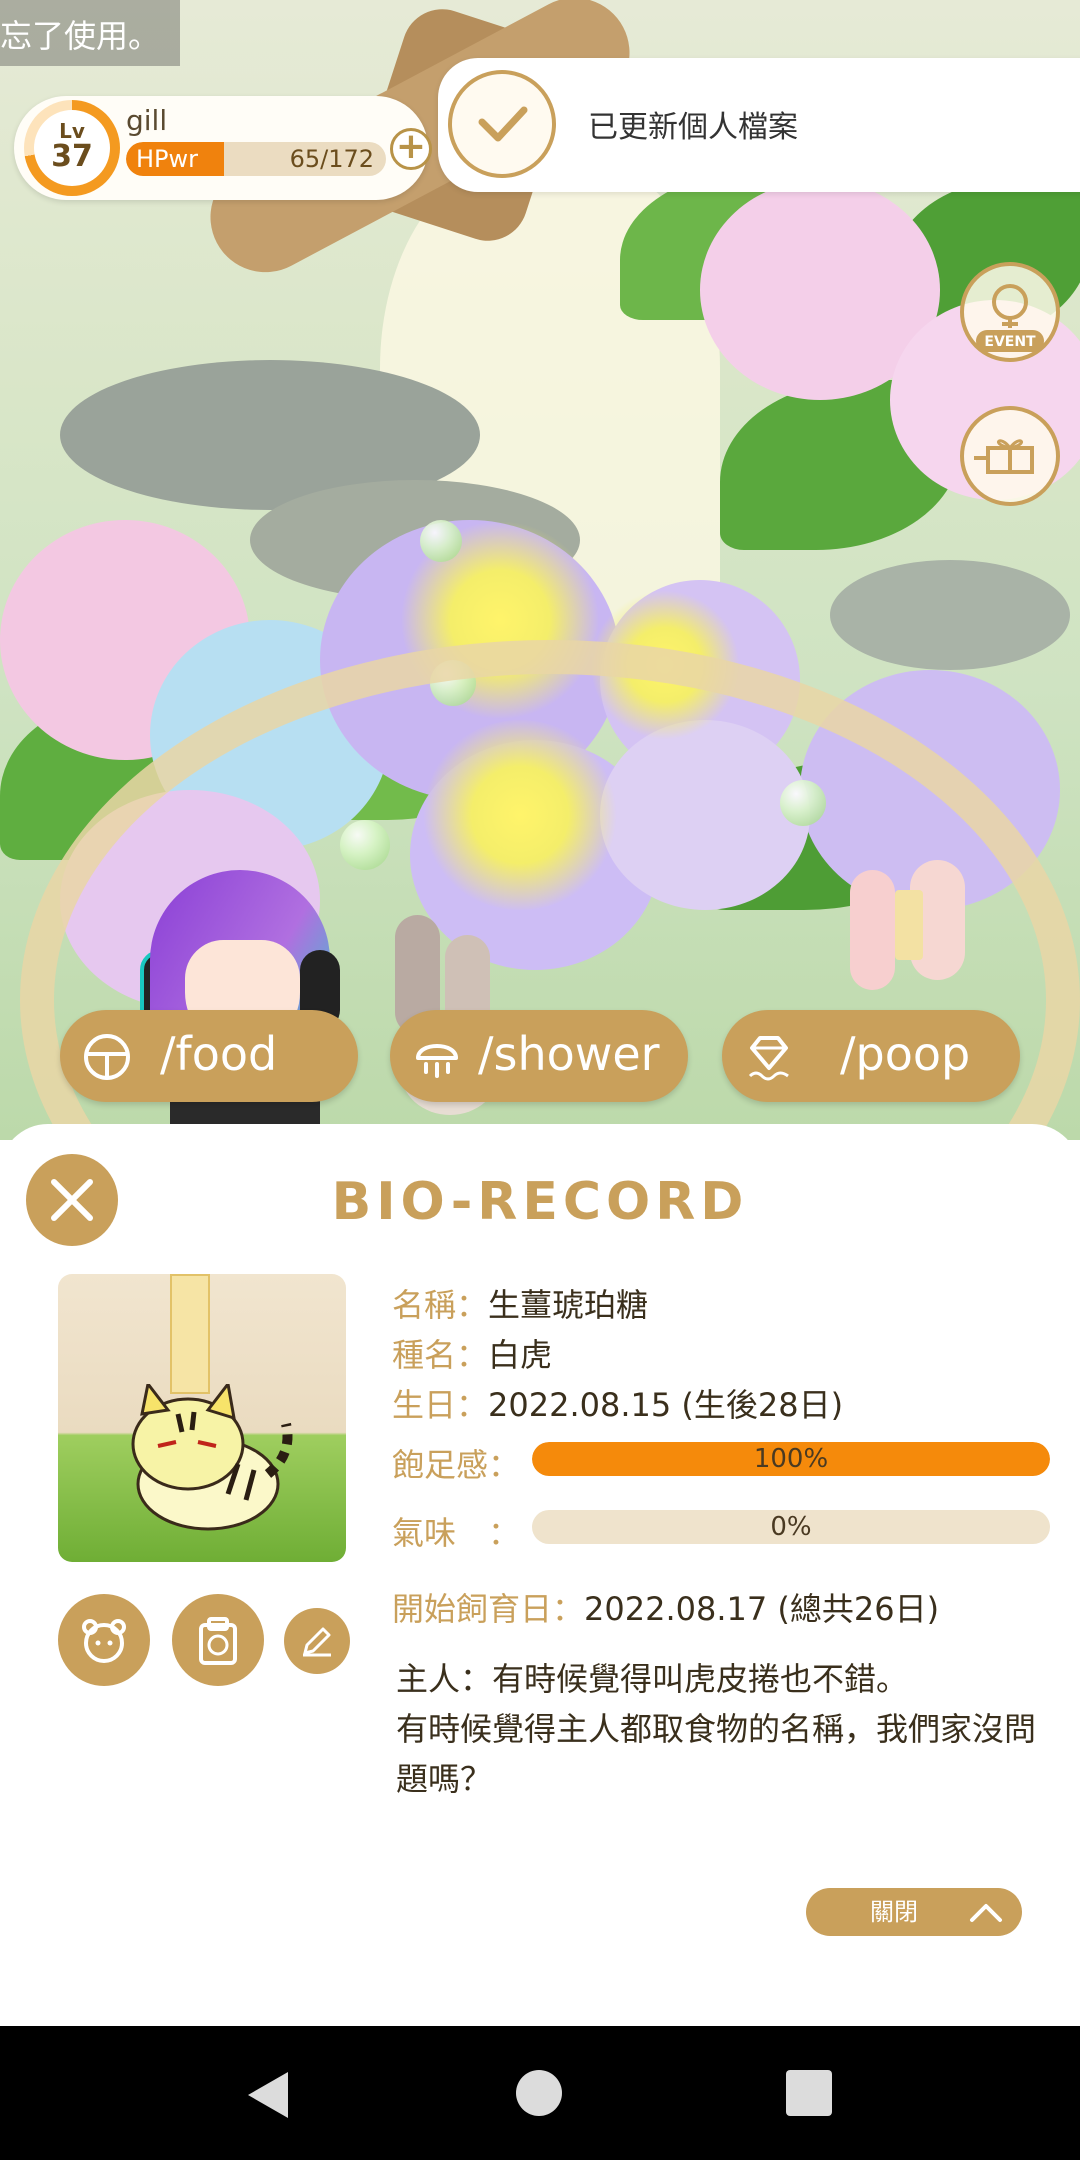  I want to click on back-icon, so click(267, 2095).